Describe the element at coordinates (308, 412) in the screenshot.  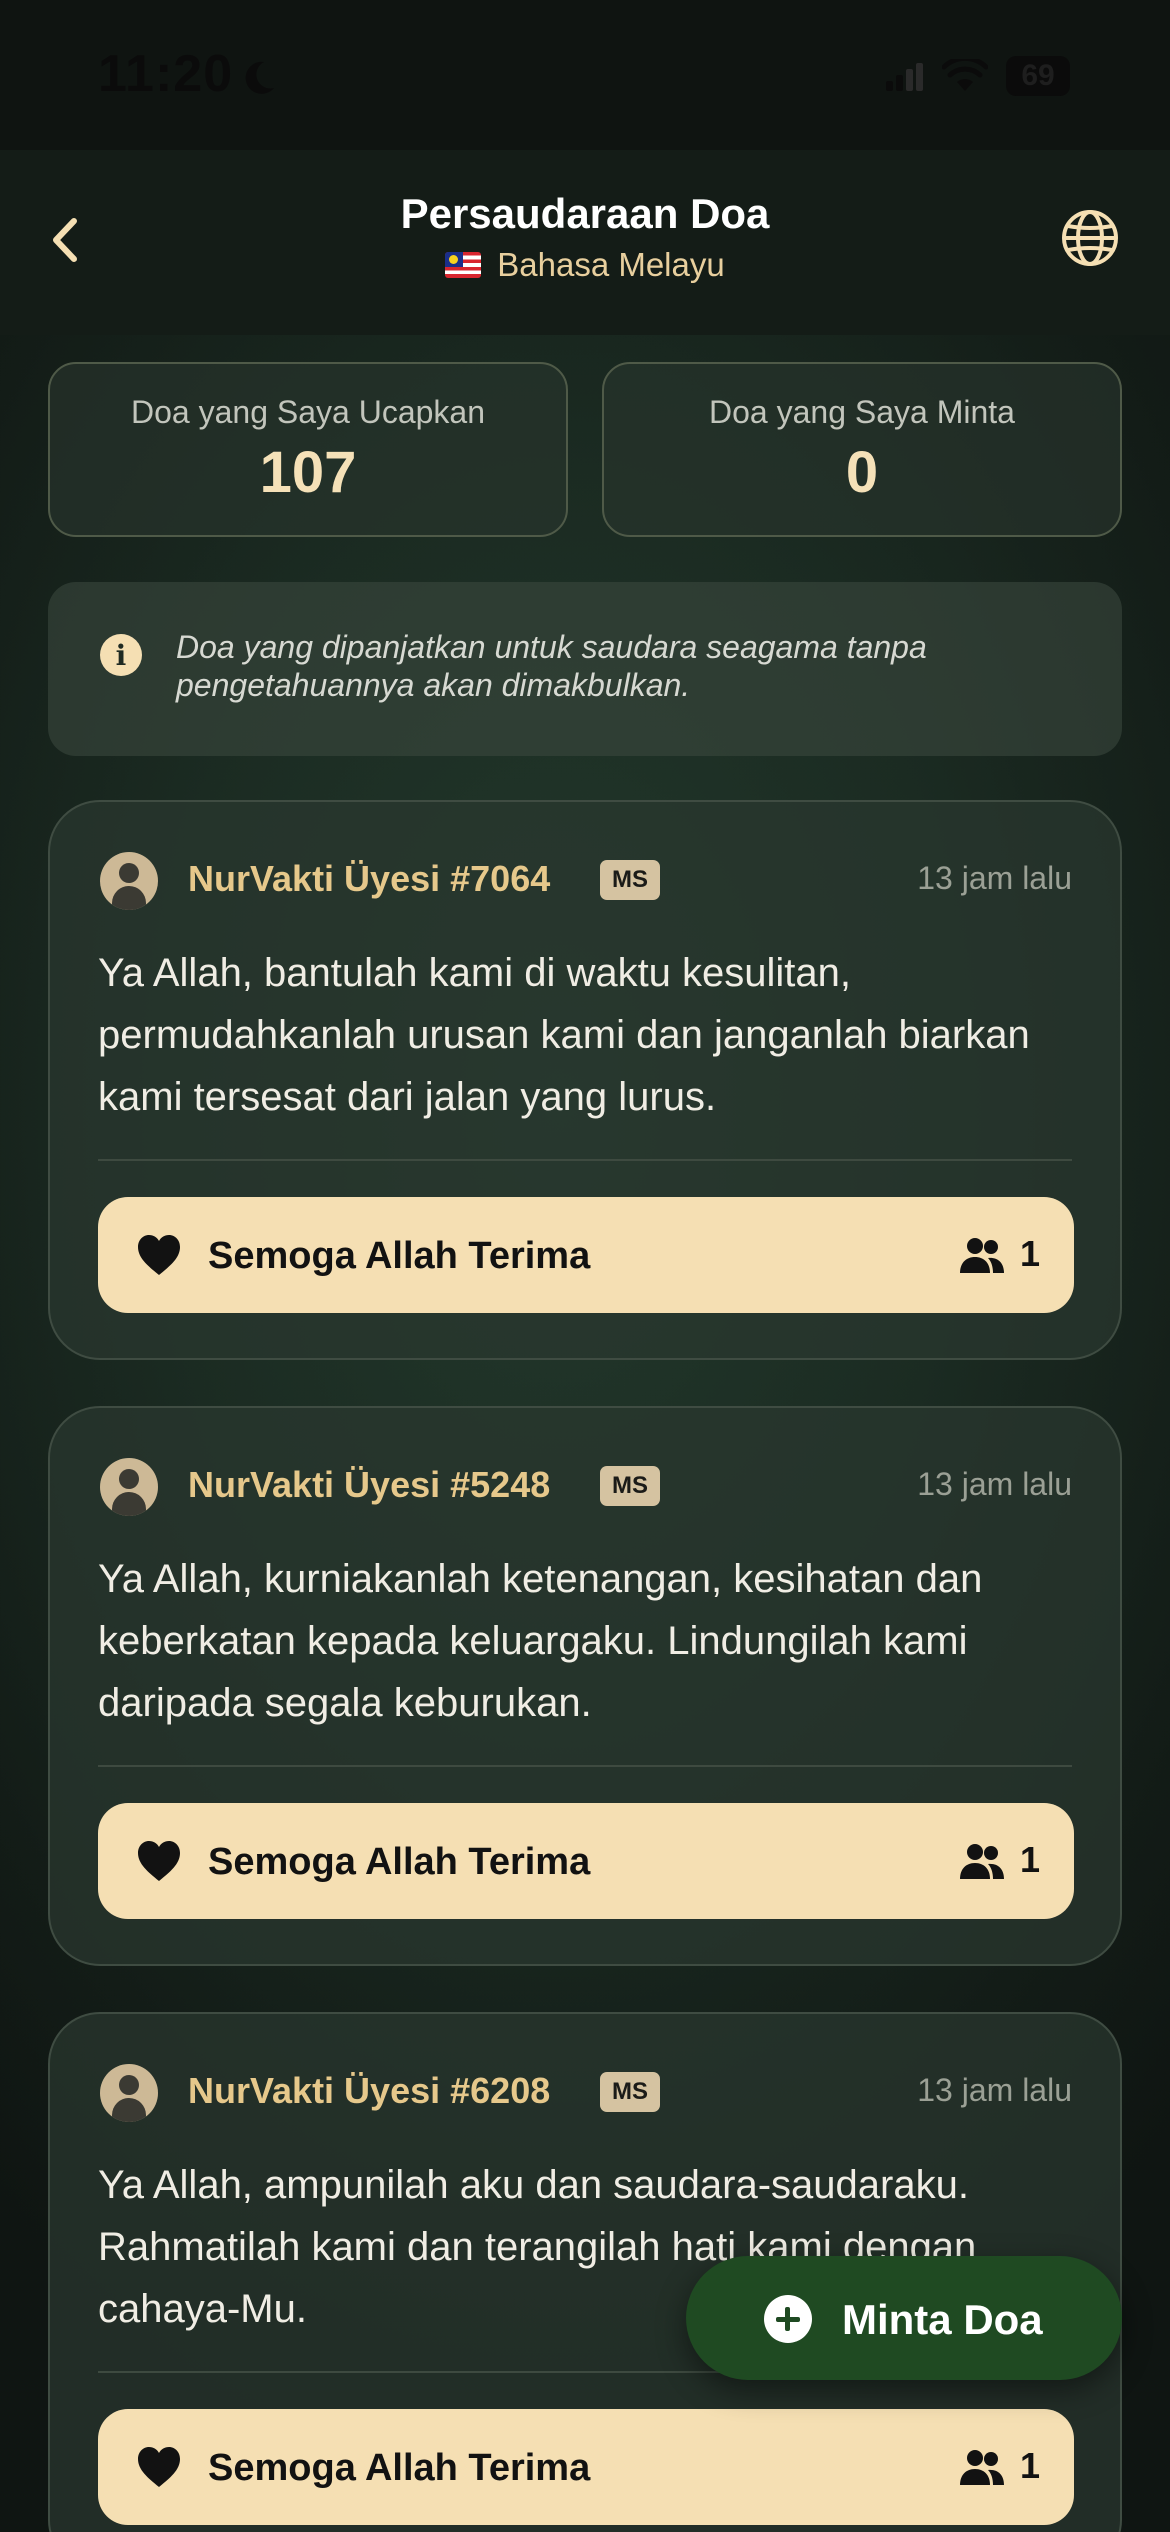
I see `stat-label: Doa yang Saya Ucapkan` at that location.